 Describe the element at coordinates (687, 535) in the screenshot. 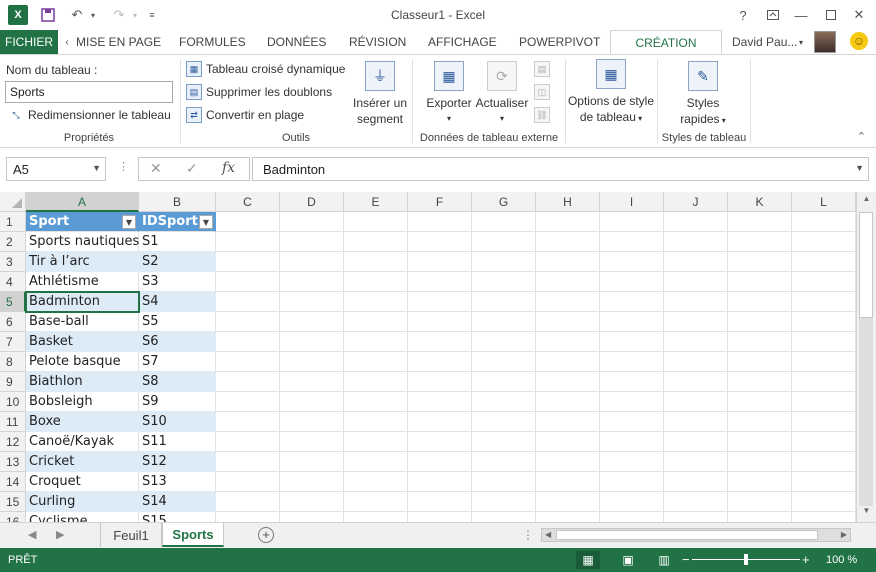

I see `horizontal-scroll-thumb` at that location.